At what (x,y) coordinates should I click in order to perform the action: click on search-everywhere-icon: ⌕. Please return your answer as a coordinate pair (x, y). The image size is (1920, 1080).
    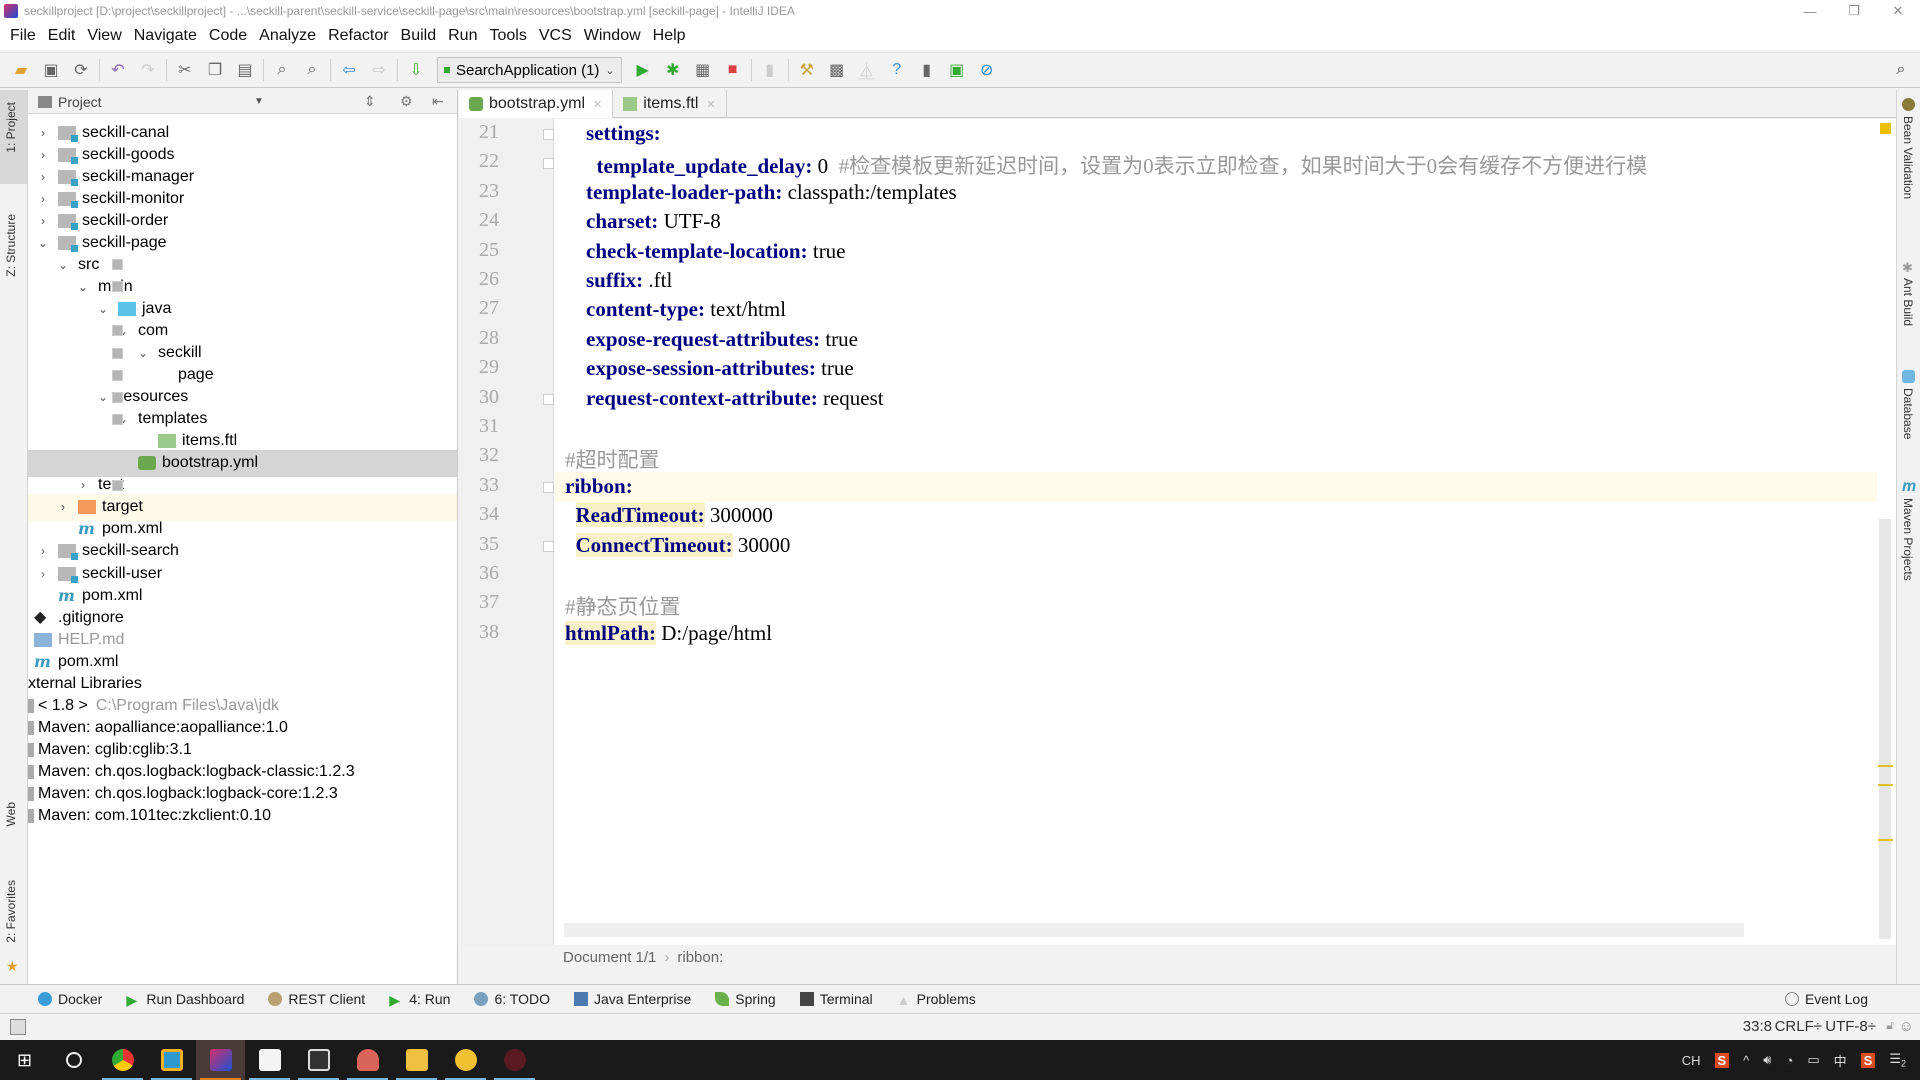
    Looking at the image, I should click on (1901, 70).